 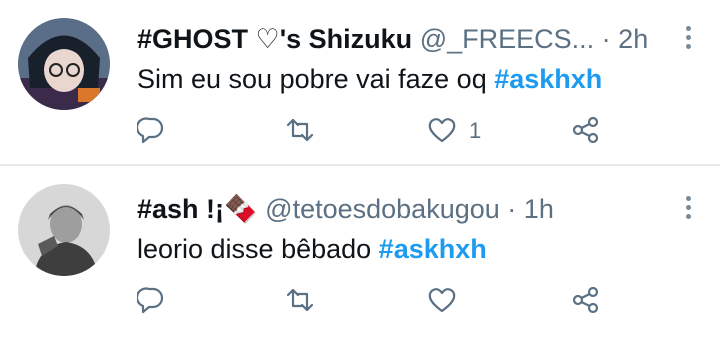 I want to click on display-name: #ash !¡🍫, so click(x=197, y=209).